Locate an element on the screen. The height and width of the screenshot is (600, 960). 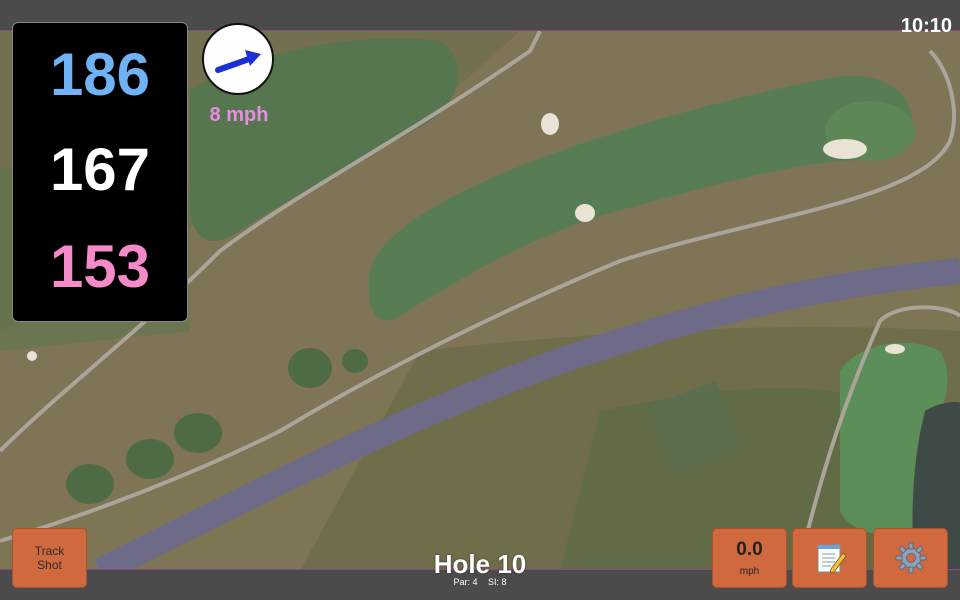
wind-speed-label: 8 mph is located at coordinates (239, 115).